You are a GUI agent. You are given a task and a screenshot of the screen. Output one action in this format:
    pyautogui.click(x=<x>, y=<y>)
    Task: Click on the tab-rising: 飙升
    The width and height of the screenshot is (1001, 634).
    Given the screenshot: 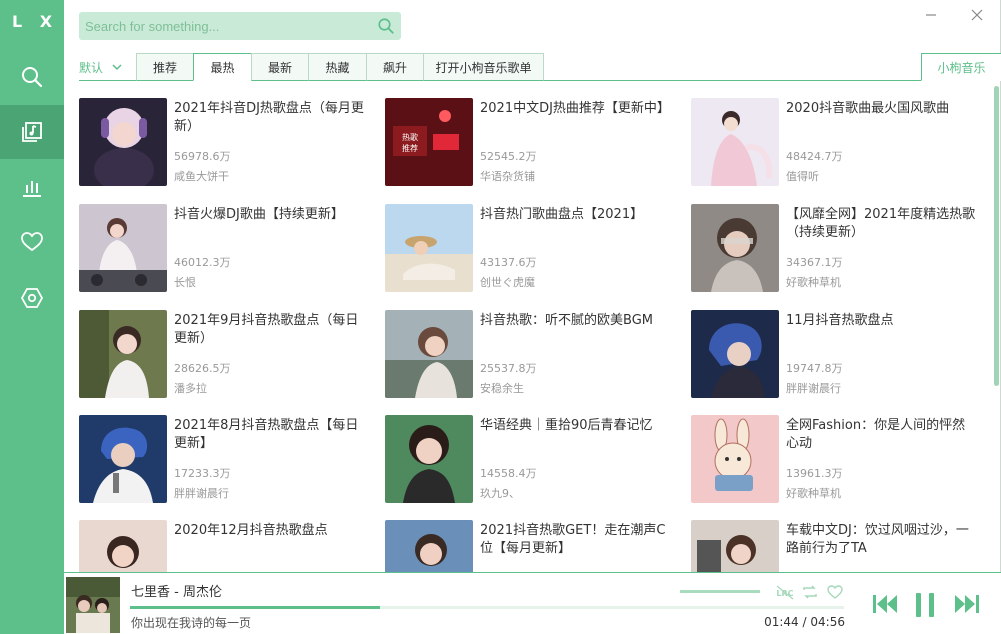 What is the action you would take?
    pyautogui.click(x=395, y=67)
    